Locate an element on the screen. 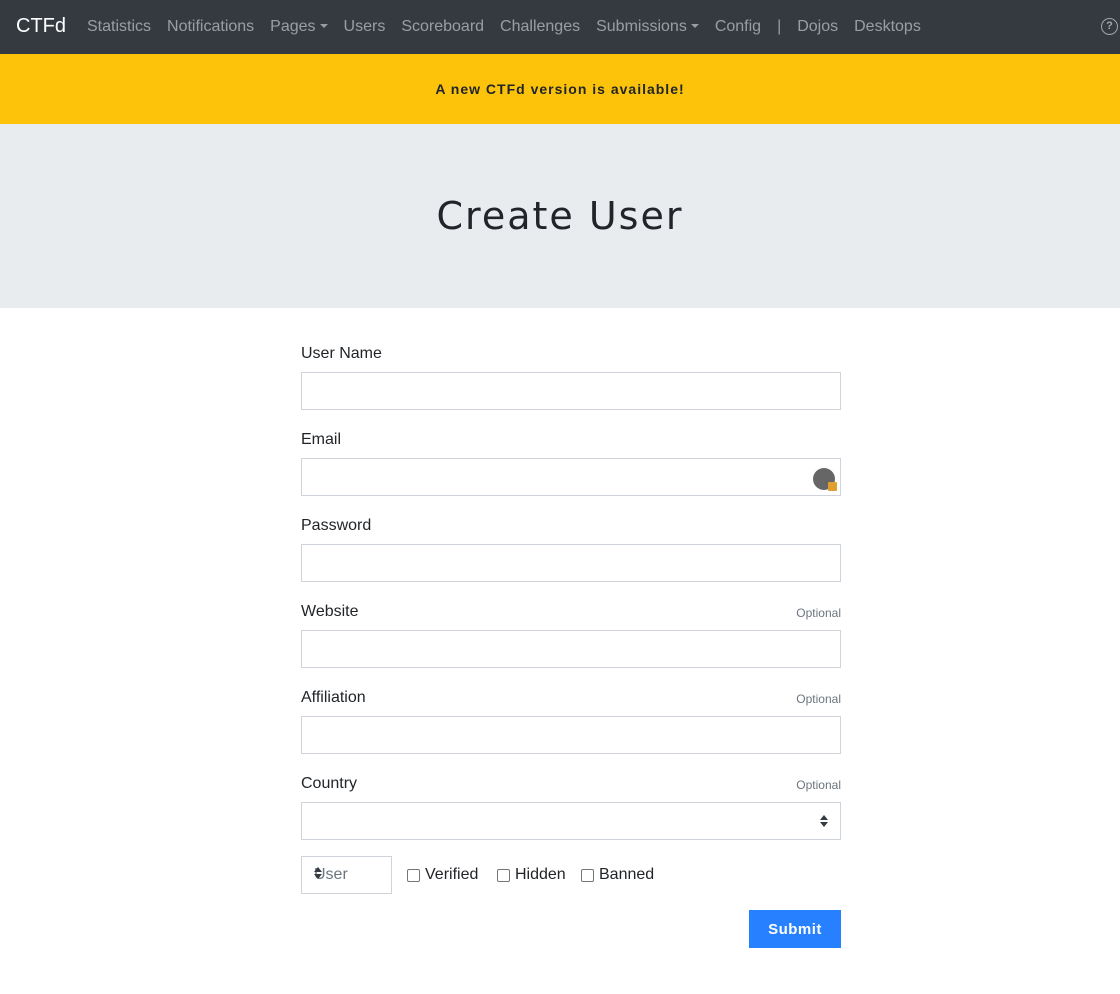  email-group: Email is located at coordinates (571, 445).